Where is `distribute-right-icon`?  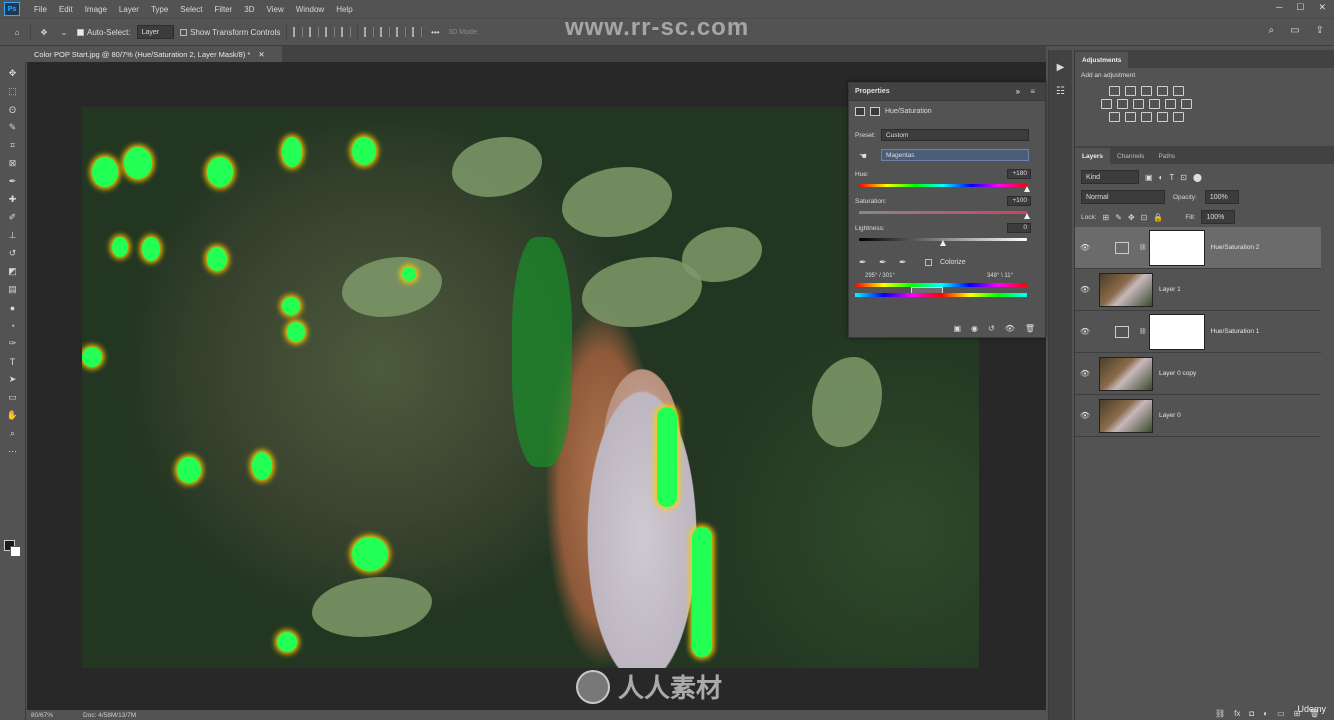 distribute-right-icon is located at coordinates (401, 32).